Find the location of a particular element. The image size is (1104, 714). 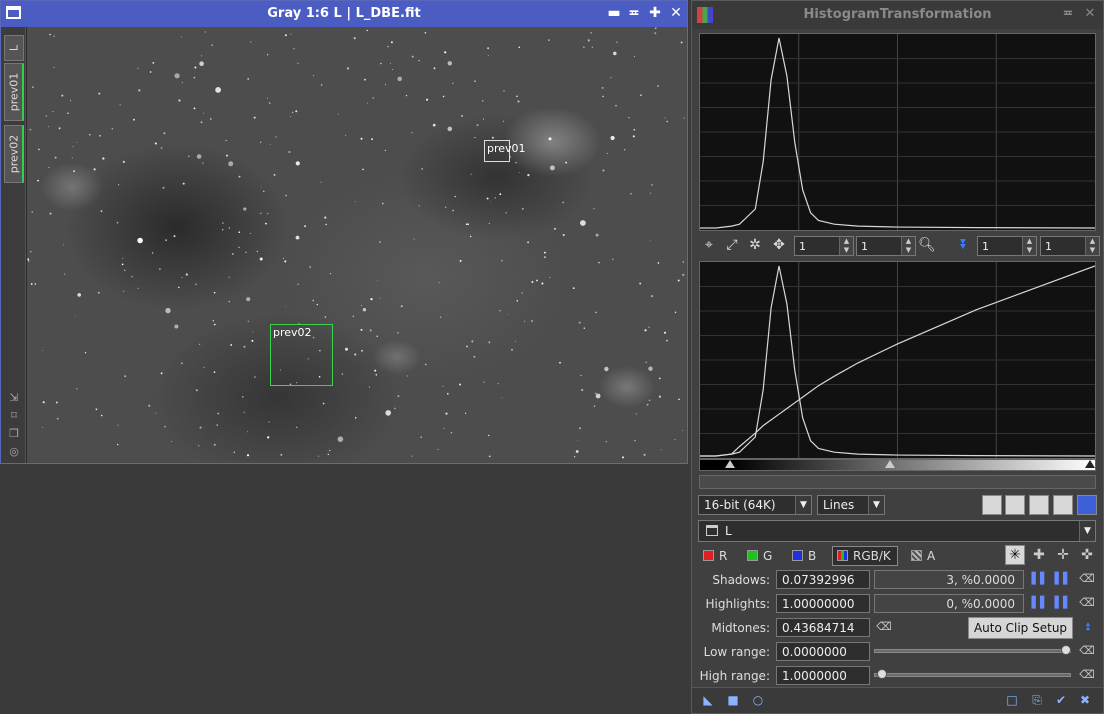

real-time-preview-icon: ○ is located at coordinates (758, 700).